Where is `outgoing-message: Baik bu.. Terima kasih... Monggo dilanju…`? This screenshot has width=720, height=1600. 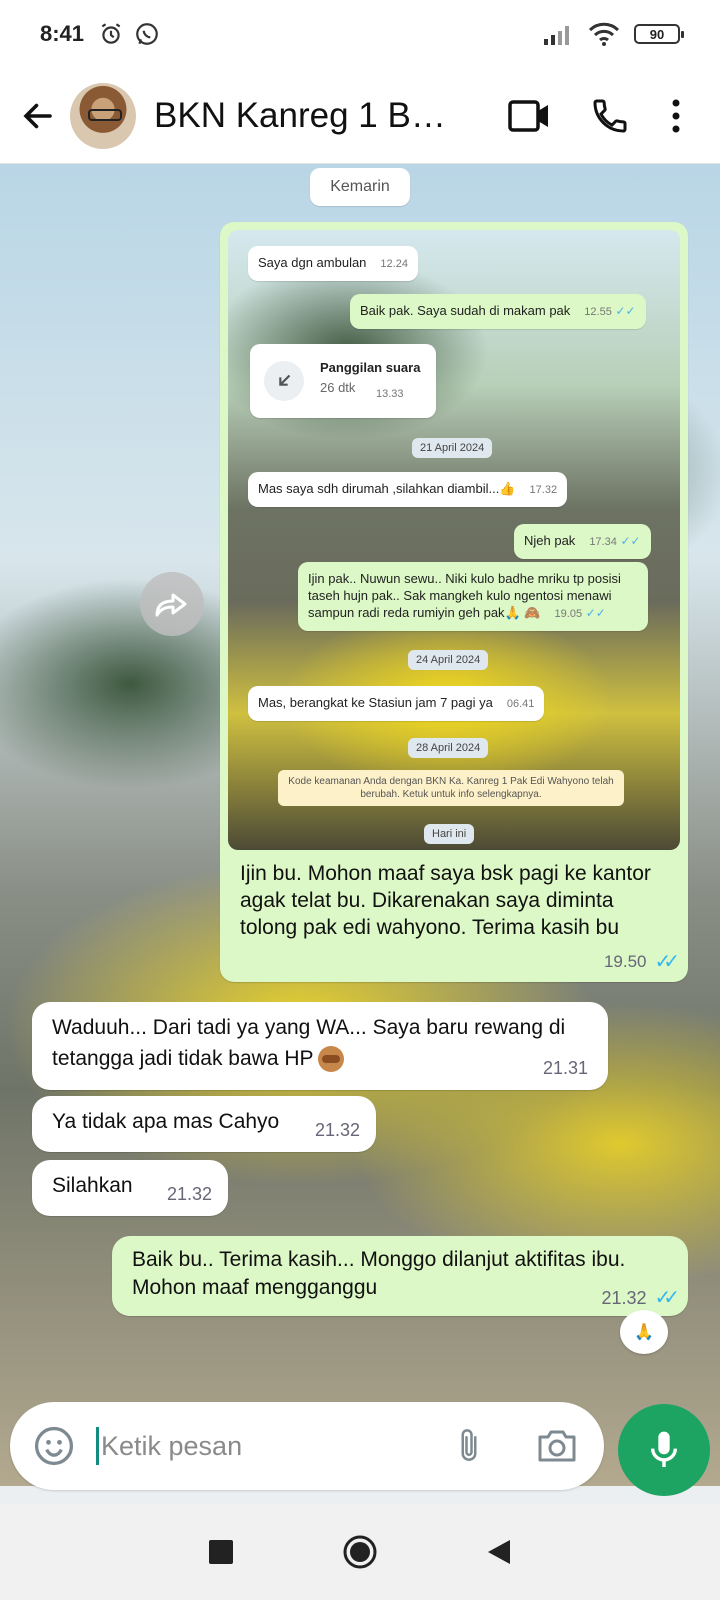 outgoing-message: Baik bu.. Terima kasih... Monggo dilanju… is located at coordinates (400, 1276).